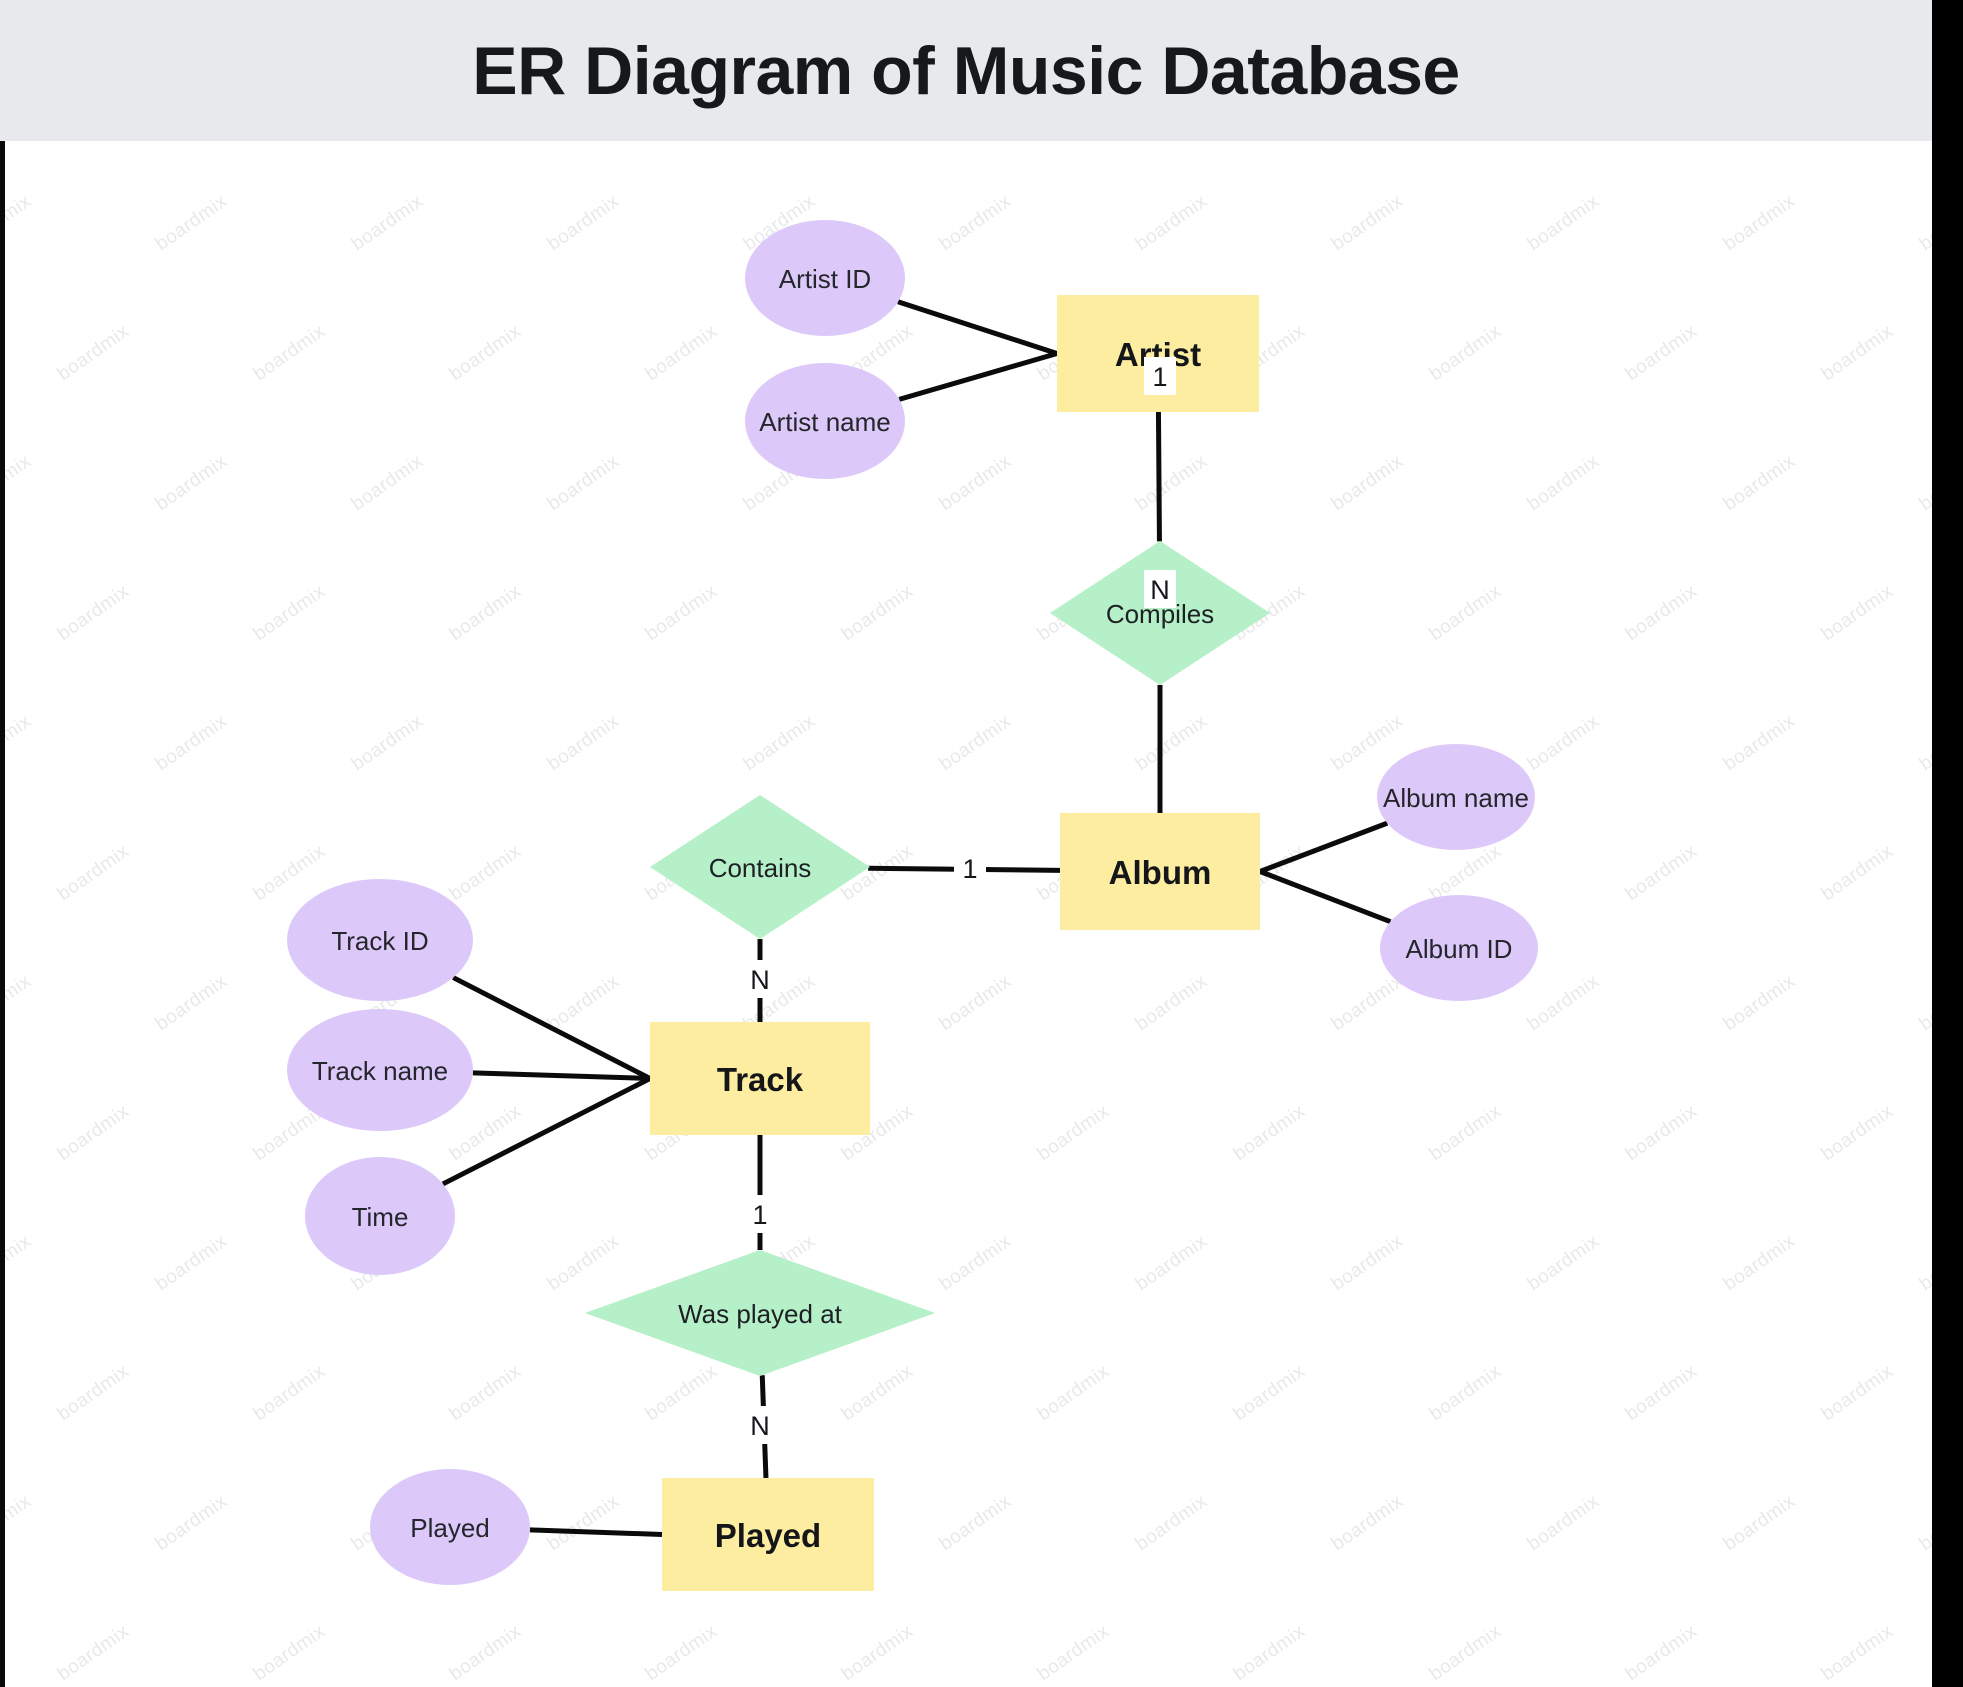 The width and height of the screenshot is (1963, 1687). Describe the element at coordinates (1324, 847) in the screenshot. I see `edge-attr-album-name` at that location.